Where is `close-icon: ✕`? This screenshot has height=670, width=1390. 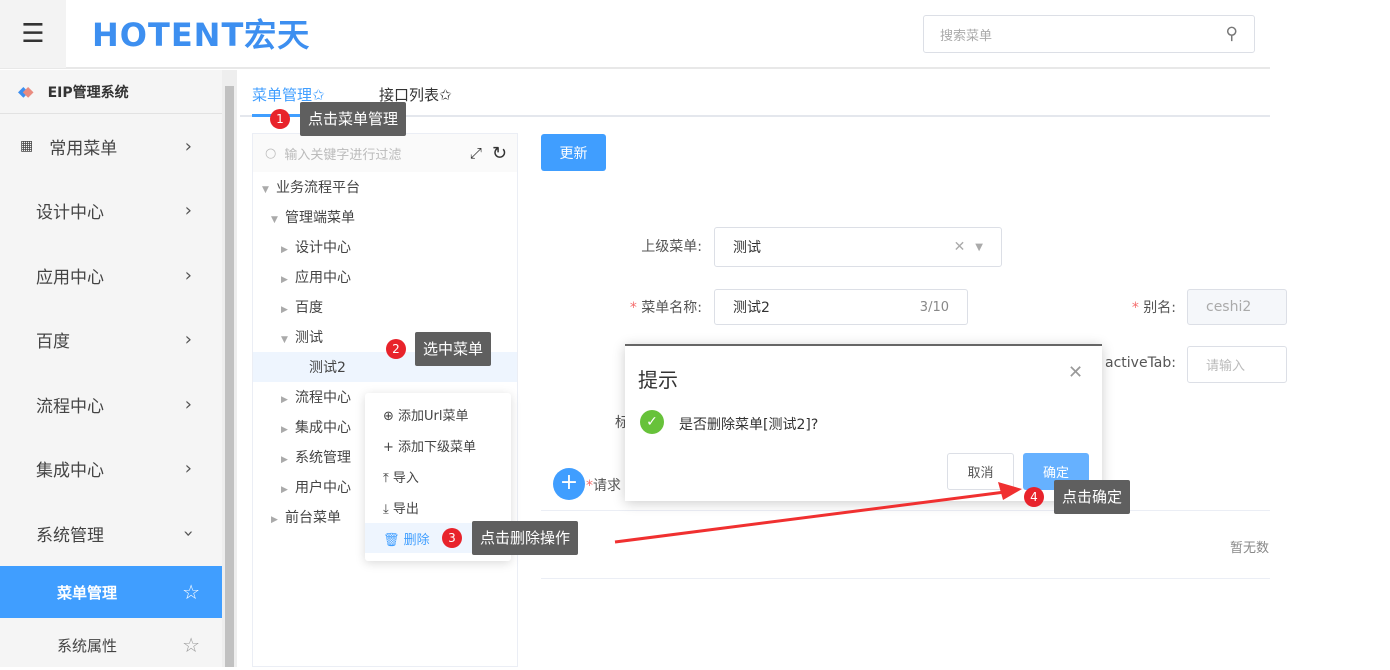
close-icon: ✕ is located at coordinates (1075, 372).